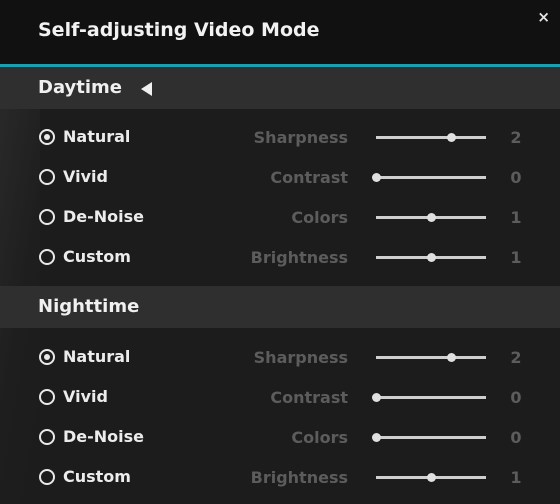 This screenshot has width=560, height=504. What do you see at coordinates (85, 176) in the screenshot?
I see `daytime-mode-label: Vivid` at bounding box center [85, 176].